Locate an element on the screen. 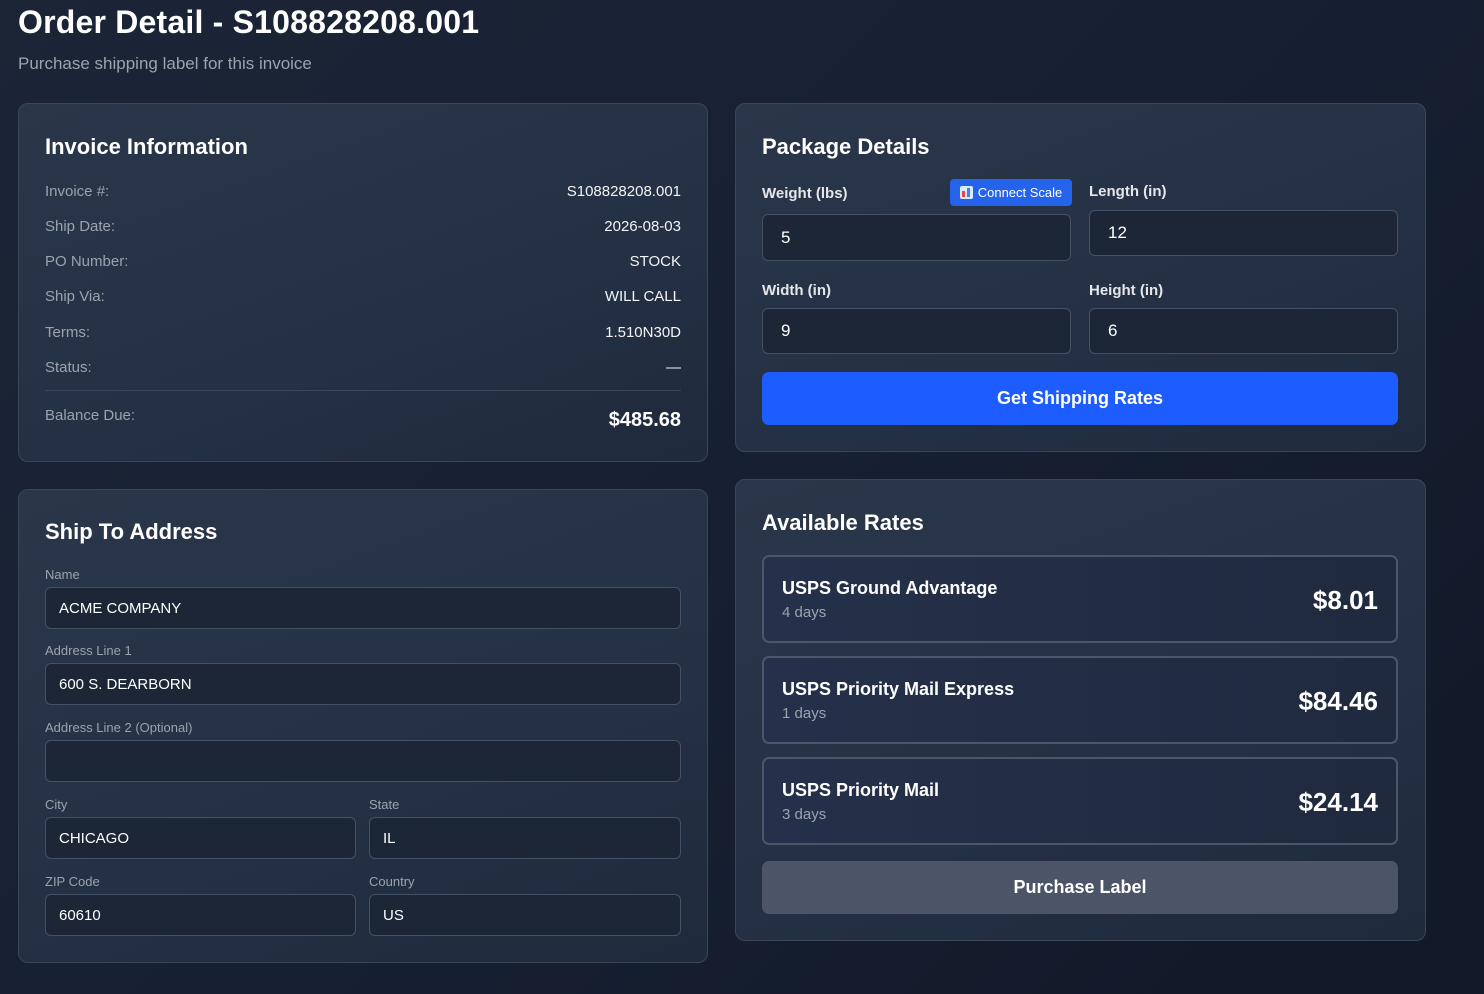 Image resolution: width=1484 pixels, height=994 pixels. width-label: Width (in) is located at coordinates (797, 290).